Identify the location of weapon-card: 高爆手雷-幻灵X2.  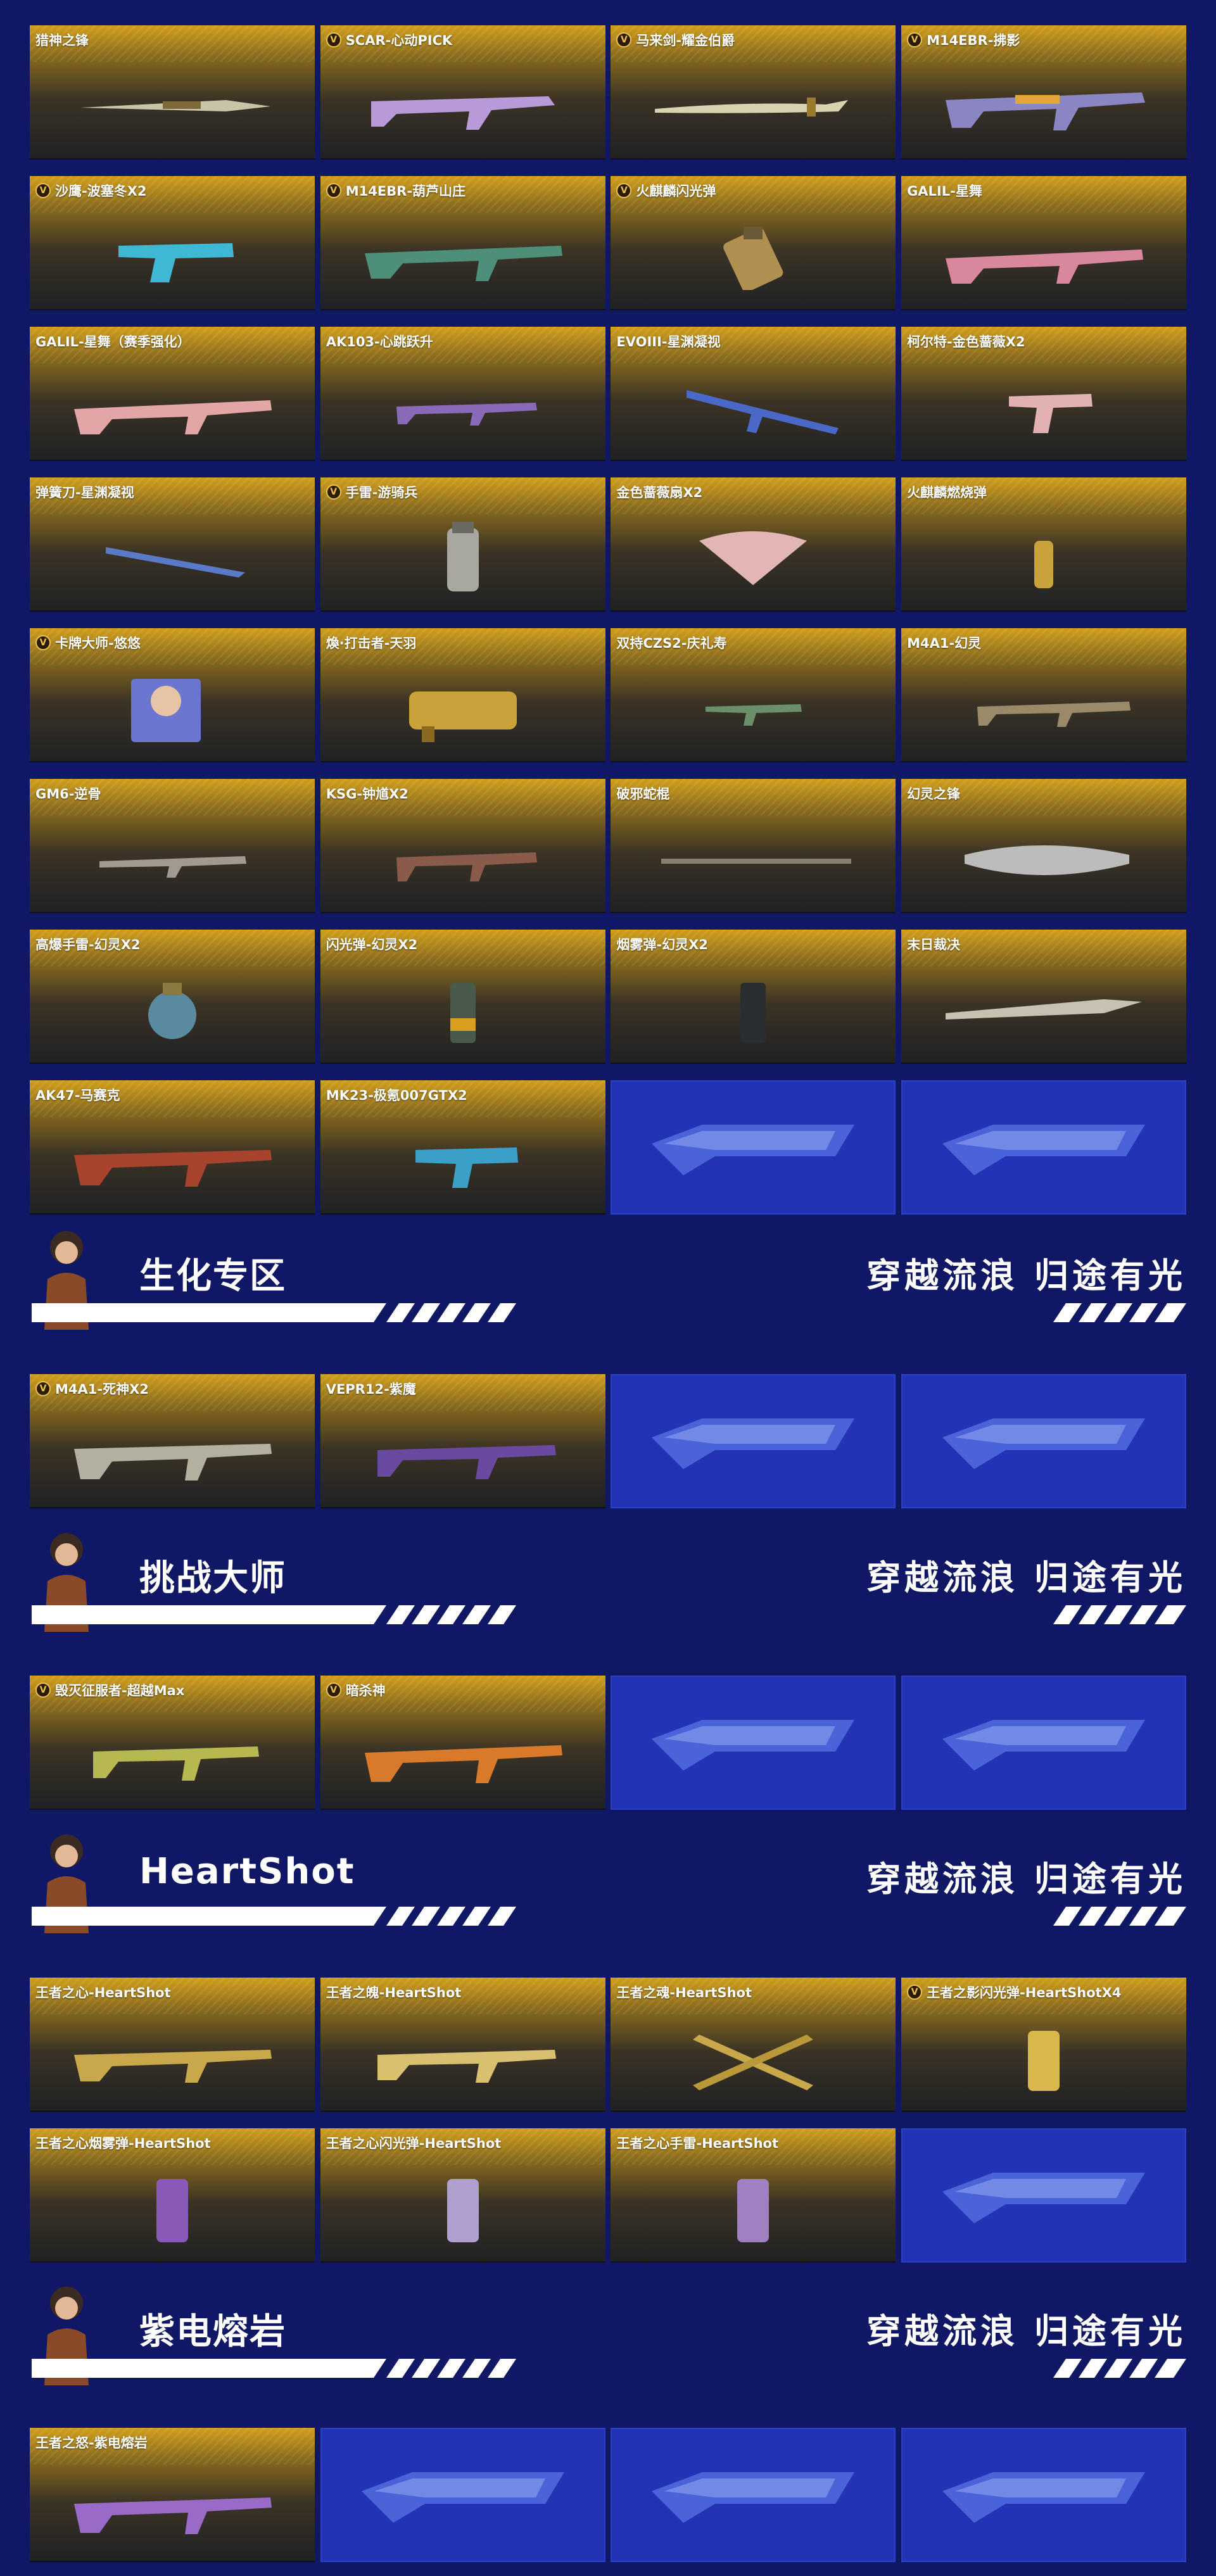
(172, 997).